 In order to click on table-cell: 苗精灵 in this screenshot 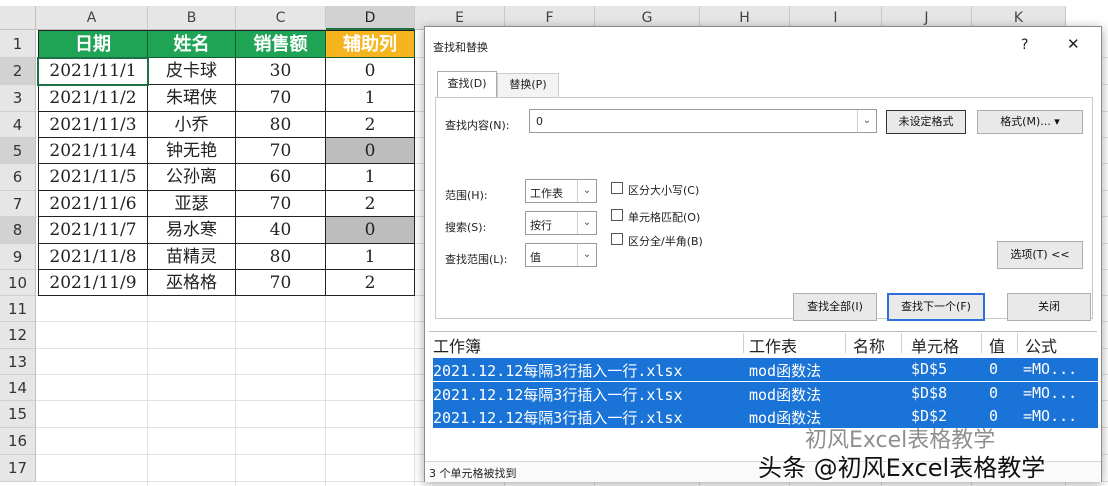, I will do `click(192, 257)`.